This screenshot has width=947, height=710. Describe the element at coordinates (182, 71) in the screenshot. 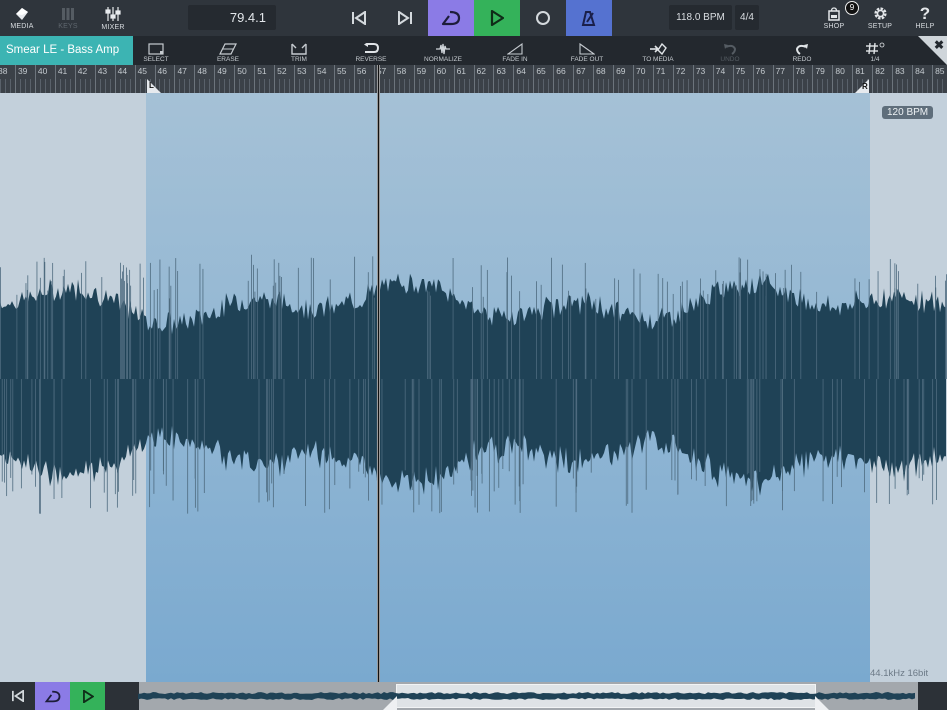

I see `ruler-bar-number: 47` at that location.